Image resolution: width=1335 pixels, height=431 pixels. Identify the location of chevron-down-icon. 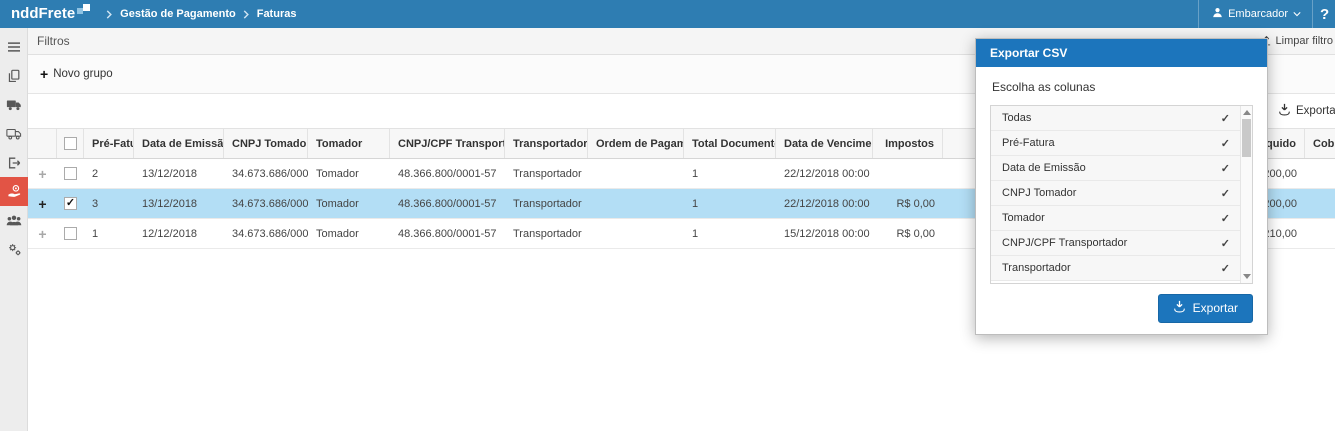
(1297, 14).